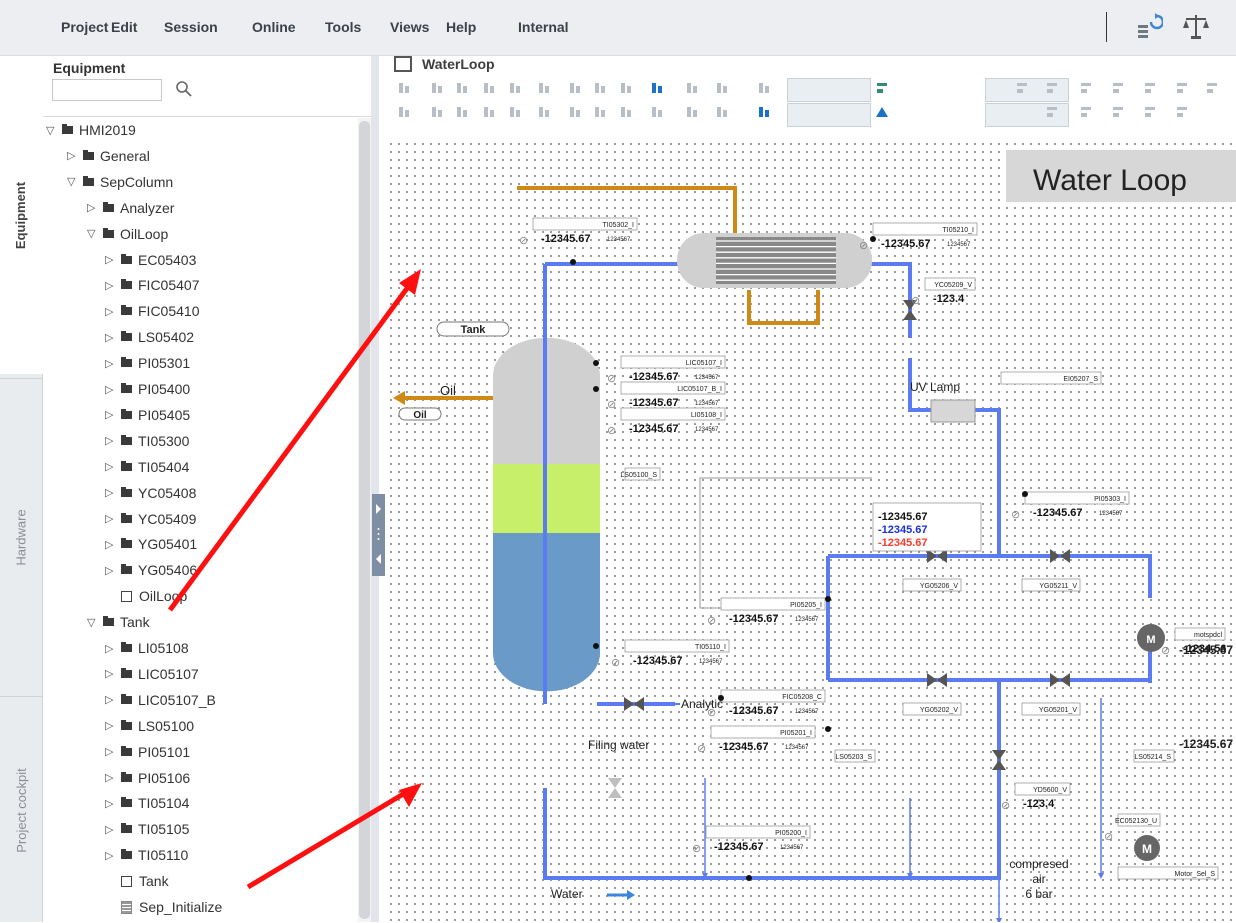 This screenshot has height=923, width=1236. What do you see at coordinates (147, 829) in the screenshot?
I see `tree-item: ▷ TI05105` at bounding box center [147, 829].